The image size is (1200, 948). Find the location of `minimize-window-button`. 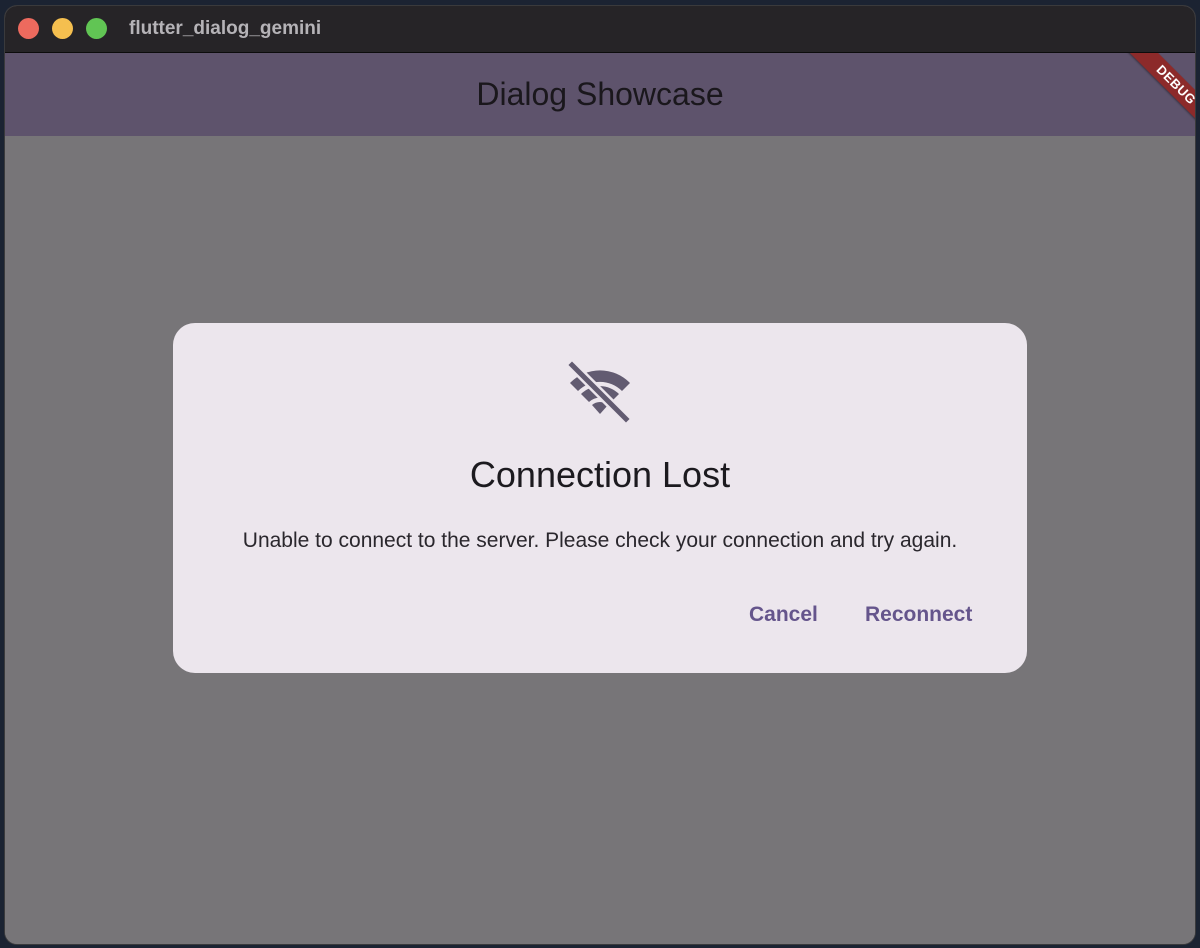

minimize-window-button is located at coordinates (62, 28).